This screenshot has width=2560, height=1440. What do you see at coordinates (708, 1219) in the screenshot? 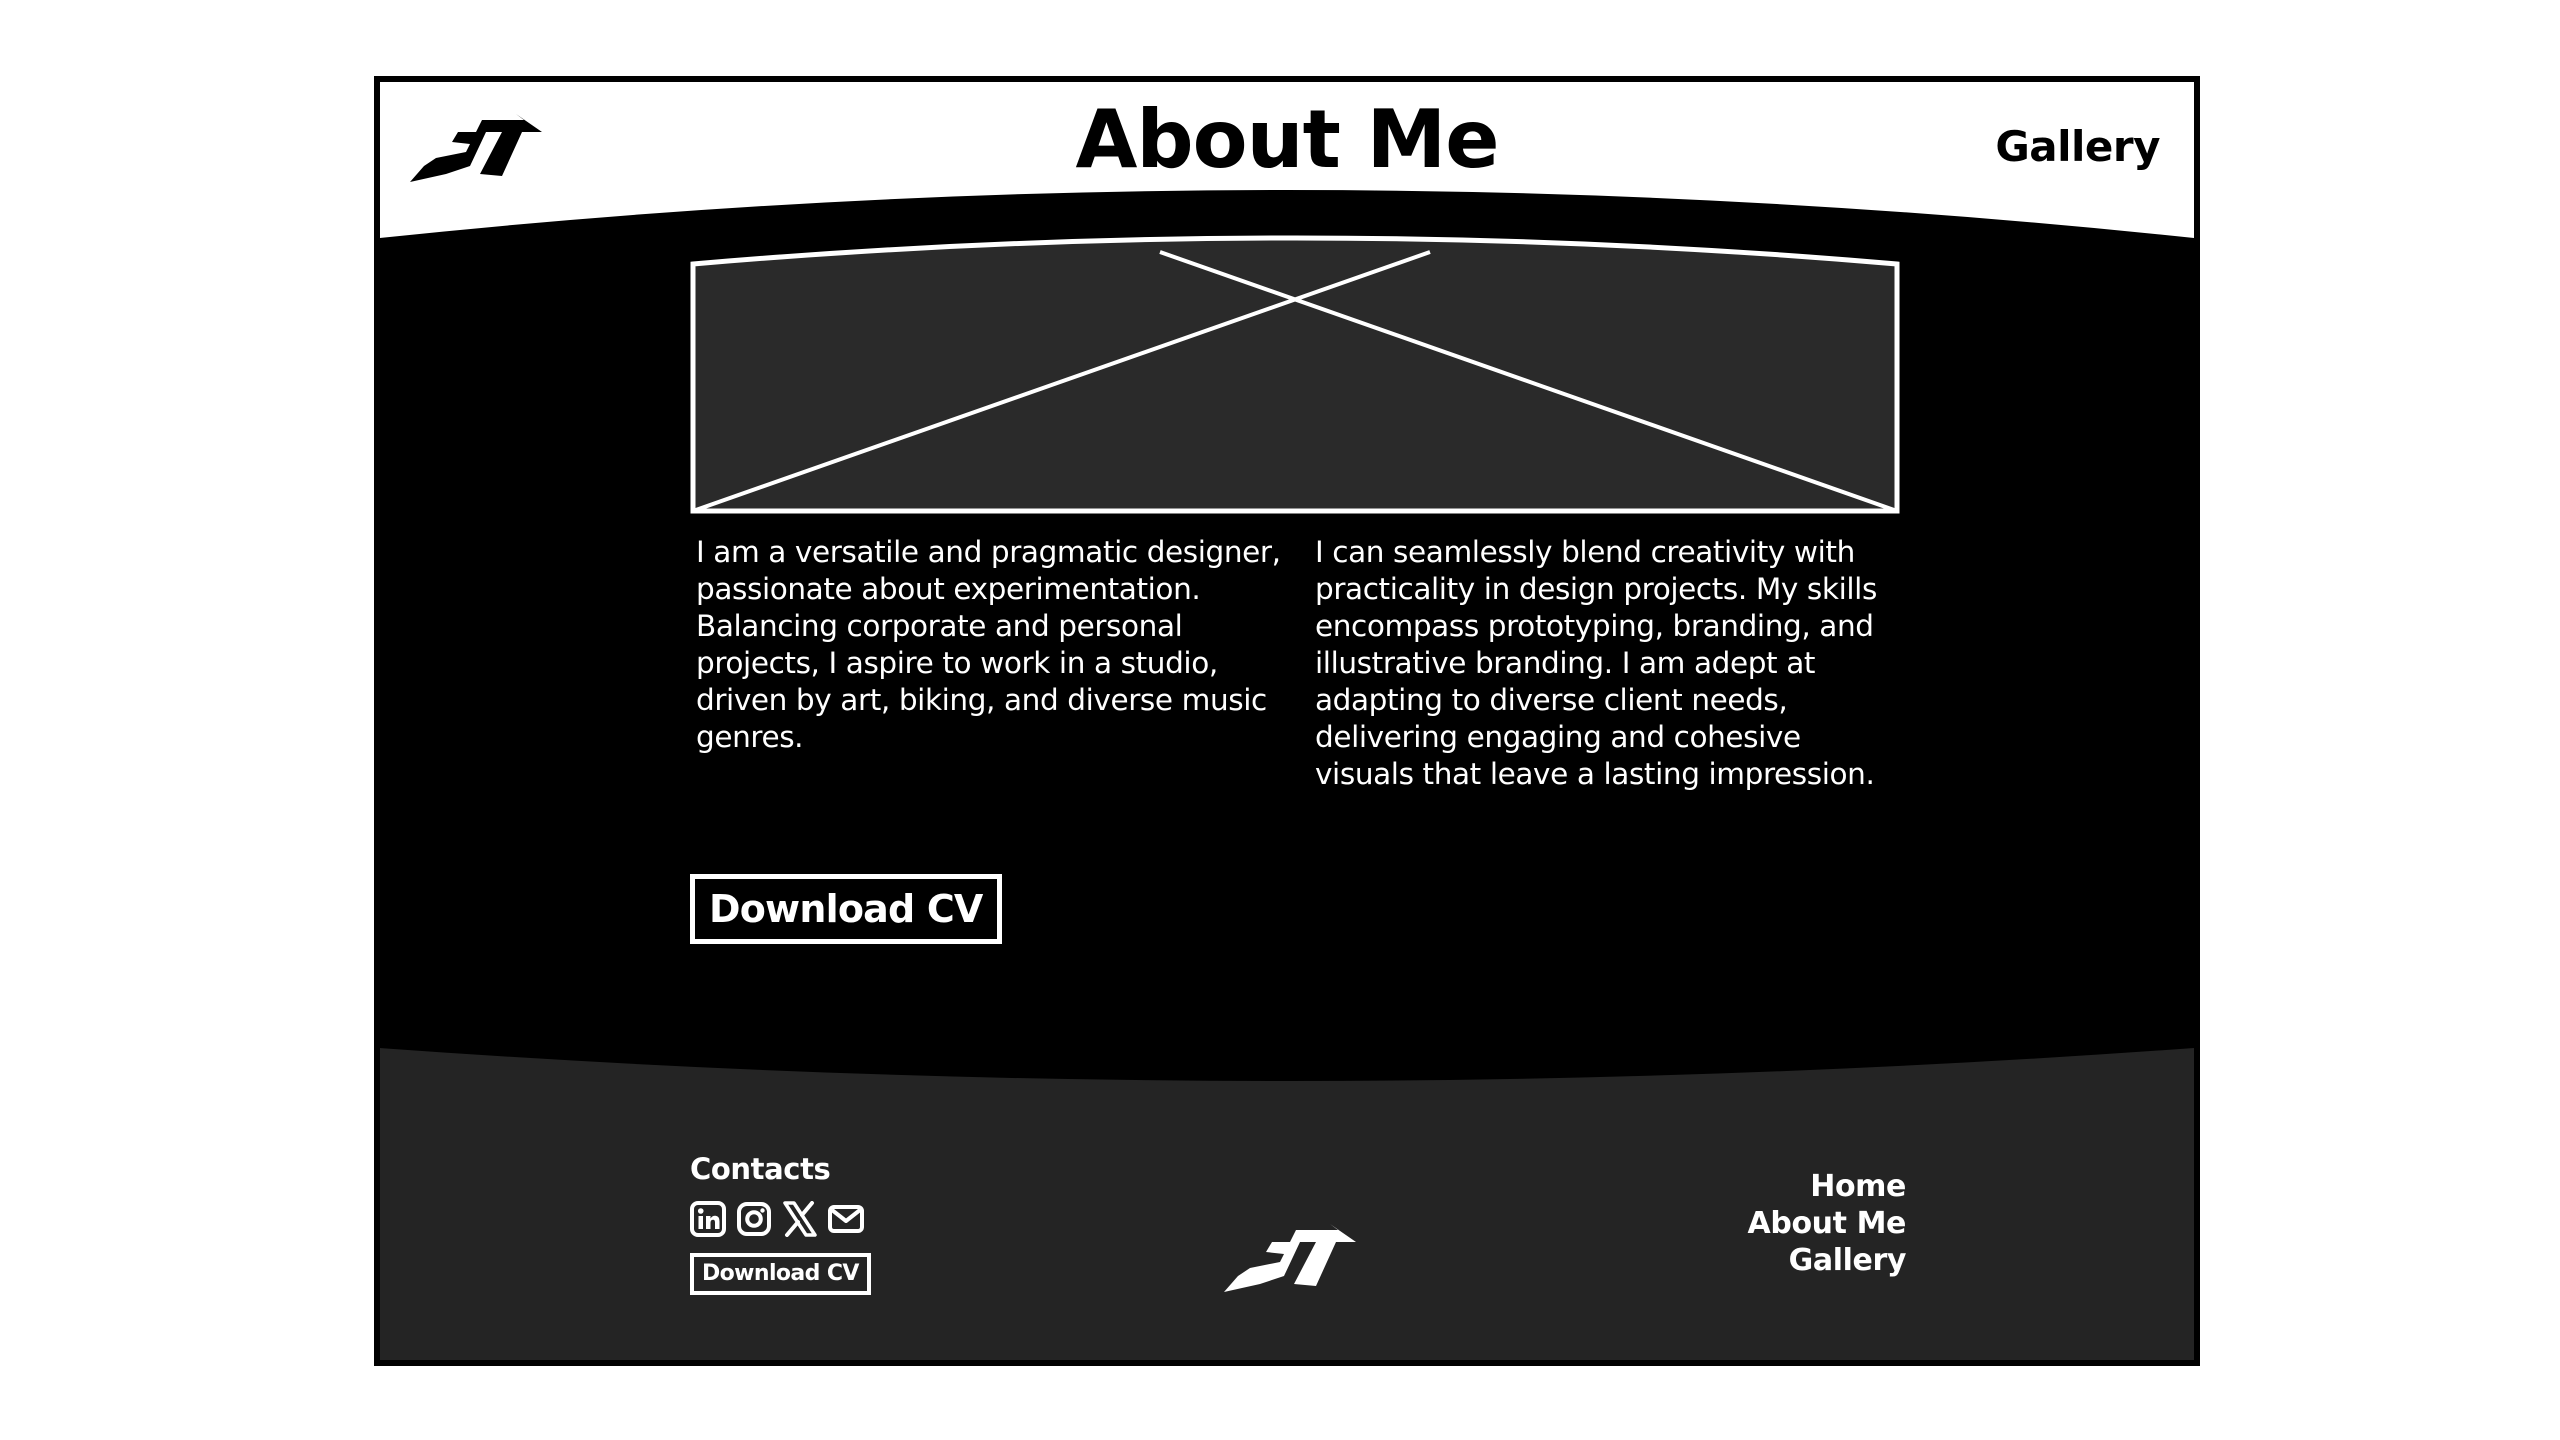
I see `linkedin-icon` at bounding box center [708, 1219].